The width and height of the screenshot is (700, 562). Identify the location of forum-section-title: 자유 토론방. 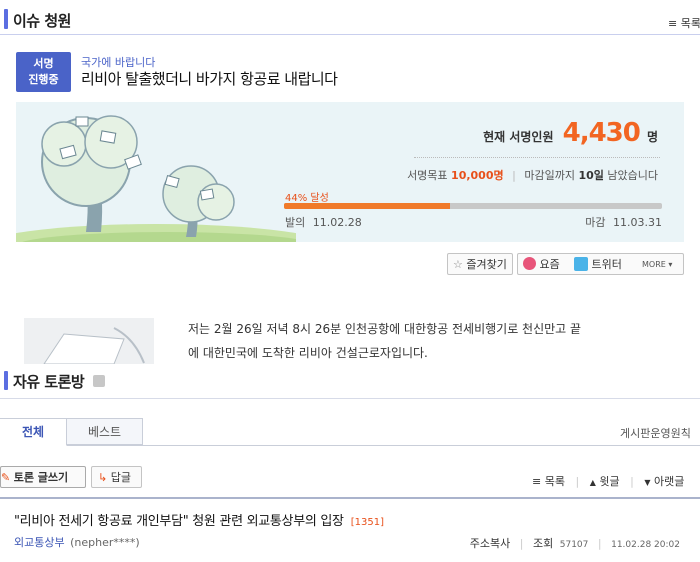
(49, 382).